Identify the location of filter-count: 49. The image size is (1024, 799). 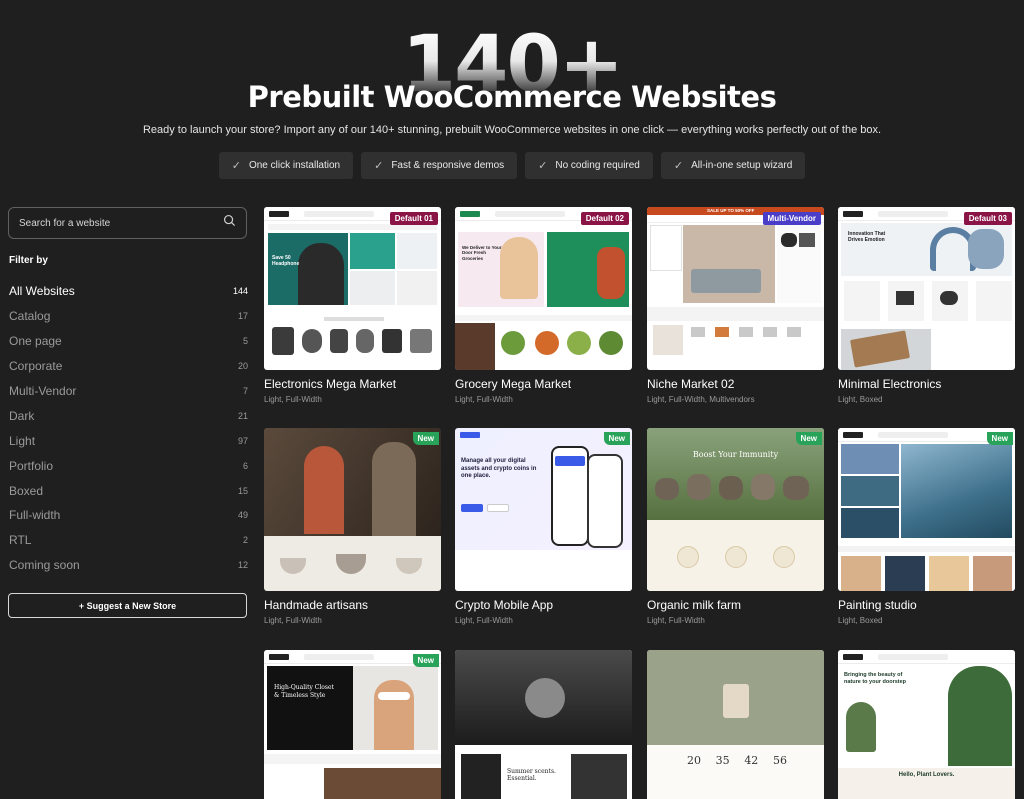
(242, 515).